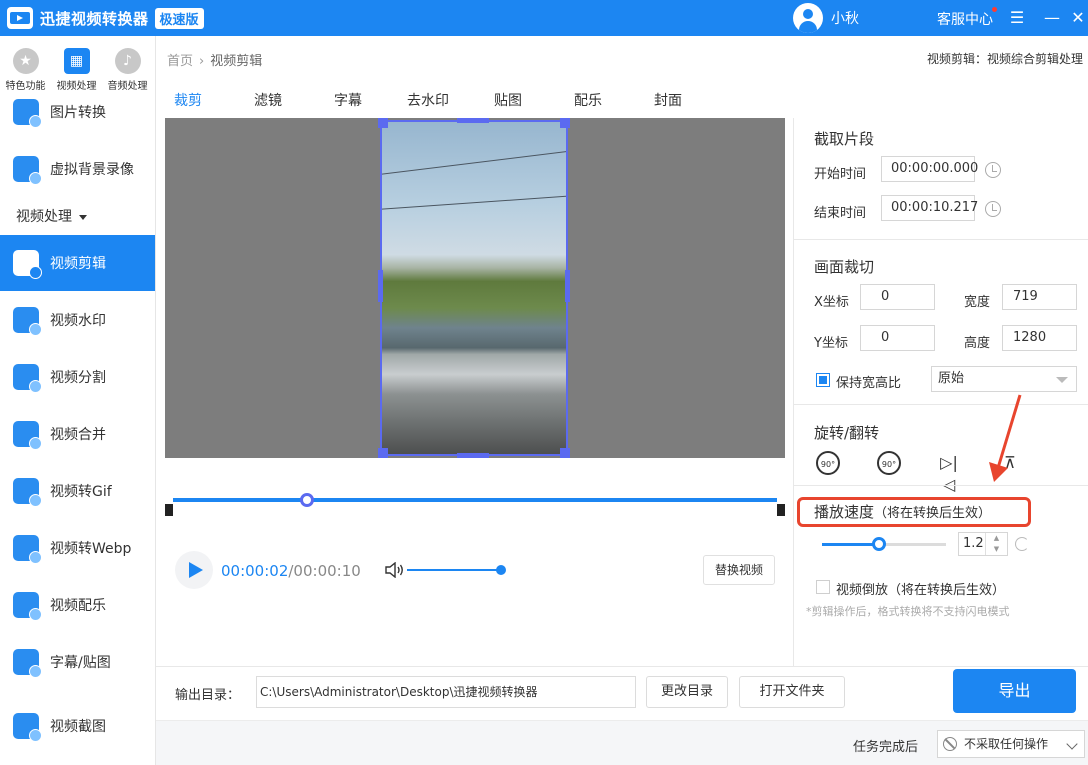 This screenshot has width=1088, height=765. What do you see at coordinates (567, 286) in the screenshot?
I see `crop-handle-right` at bounding box center [567, 286].